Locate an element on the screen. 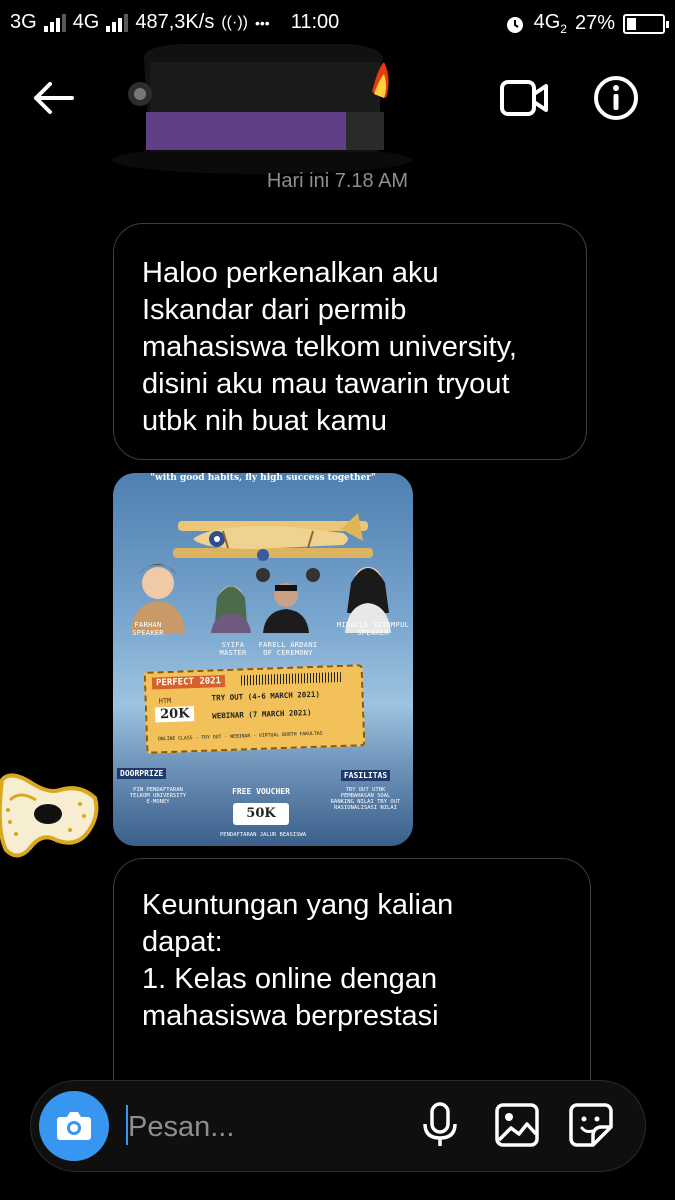 The width and height of the screenshot is (675, 1200). network-4g-label: 4G is located at coordinates (86, 22).